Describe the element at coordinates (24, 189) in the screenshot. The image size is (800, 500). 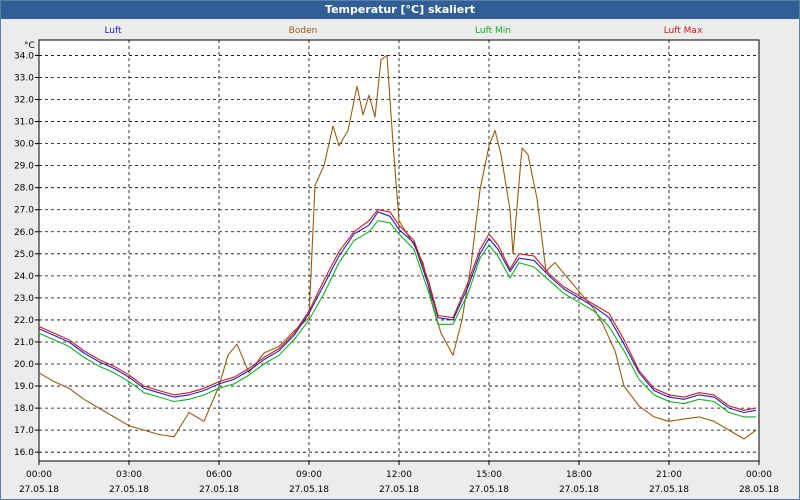
I see `y-tick-label: 28.0` at that location.